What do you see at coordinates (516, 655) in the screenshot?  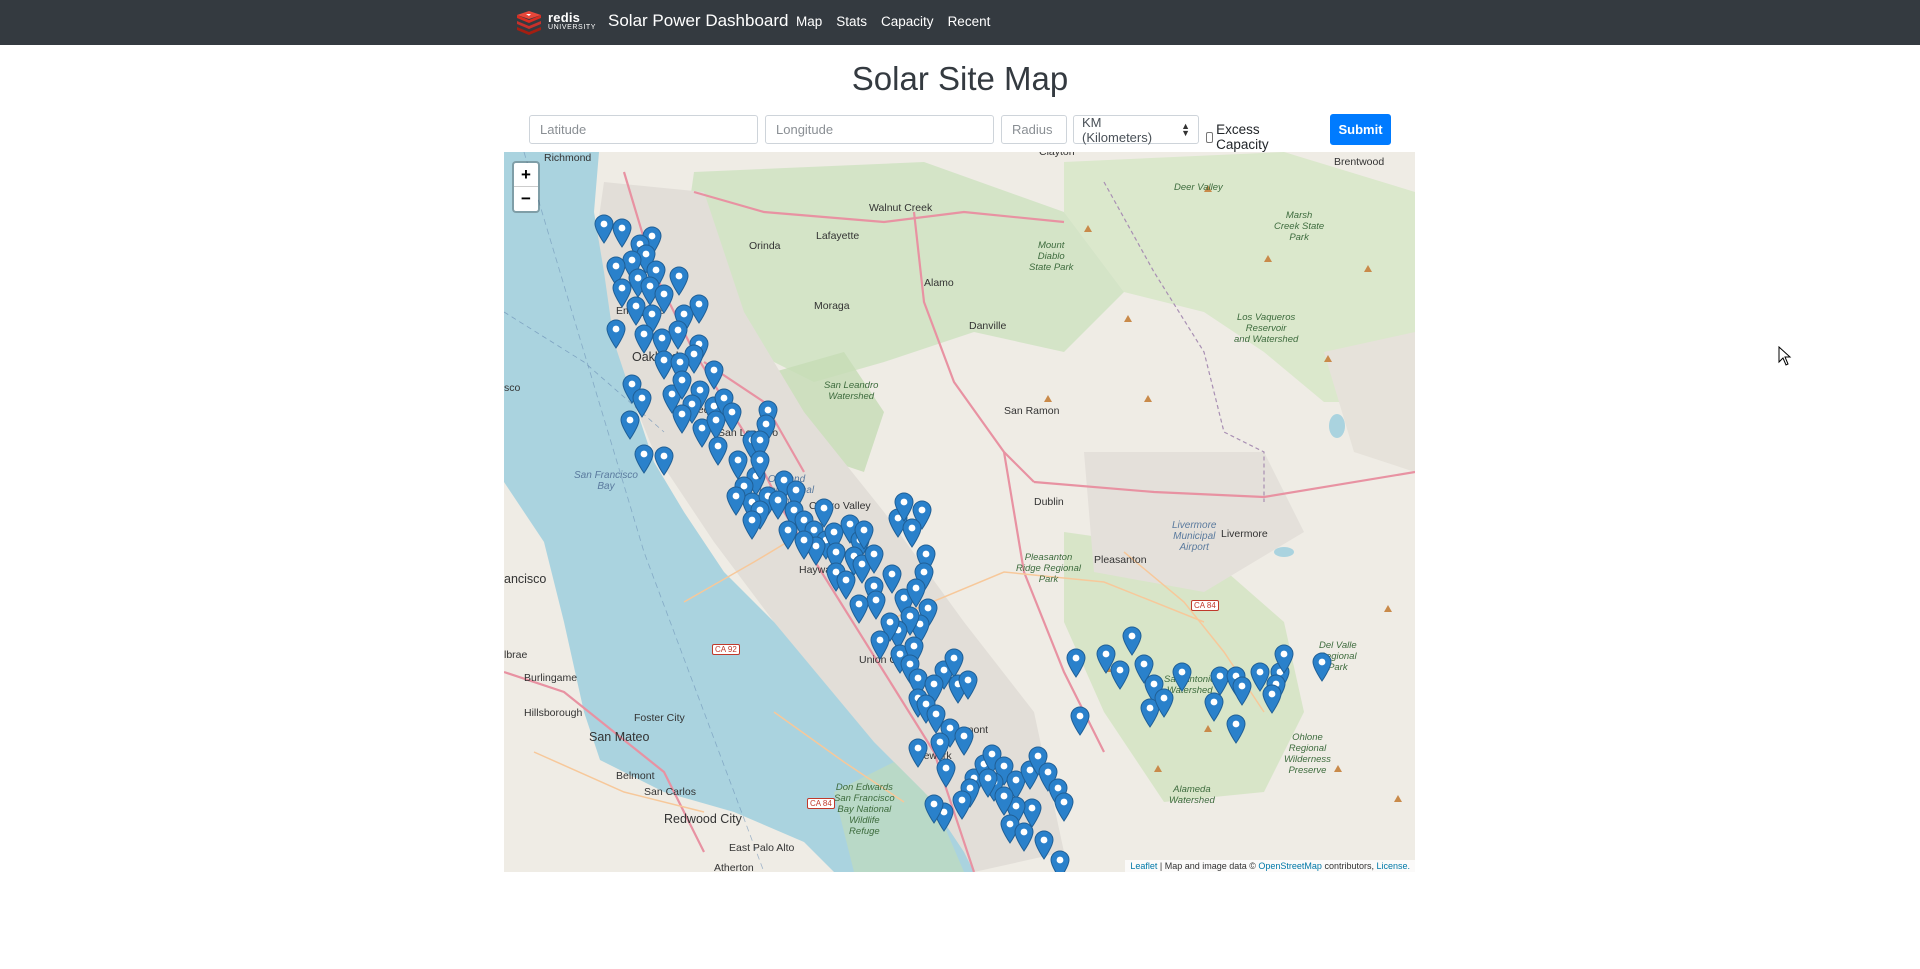 I see `place-label: lbrae` at bounding box center [516, 655].